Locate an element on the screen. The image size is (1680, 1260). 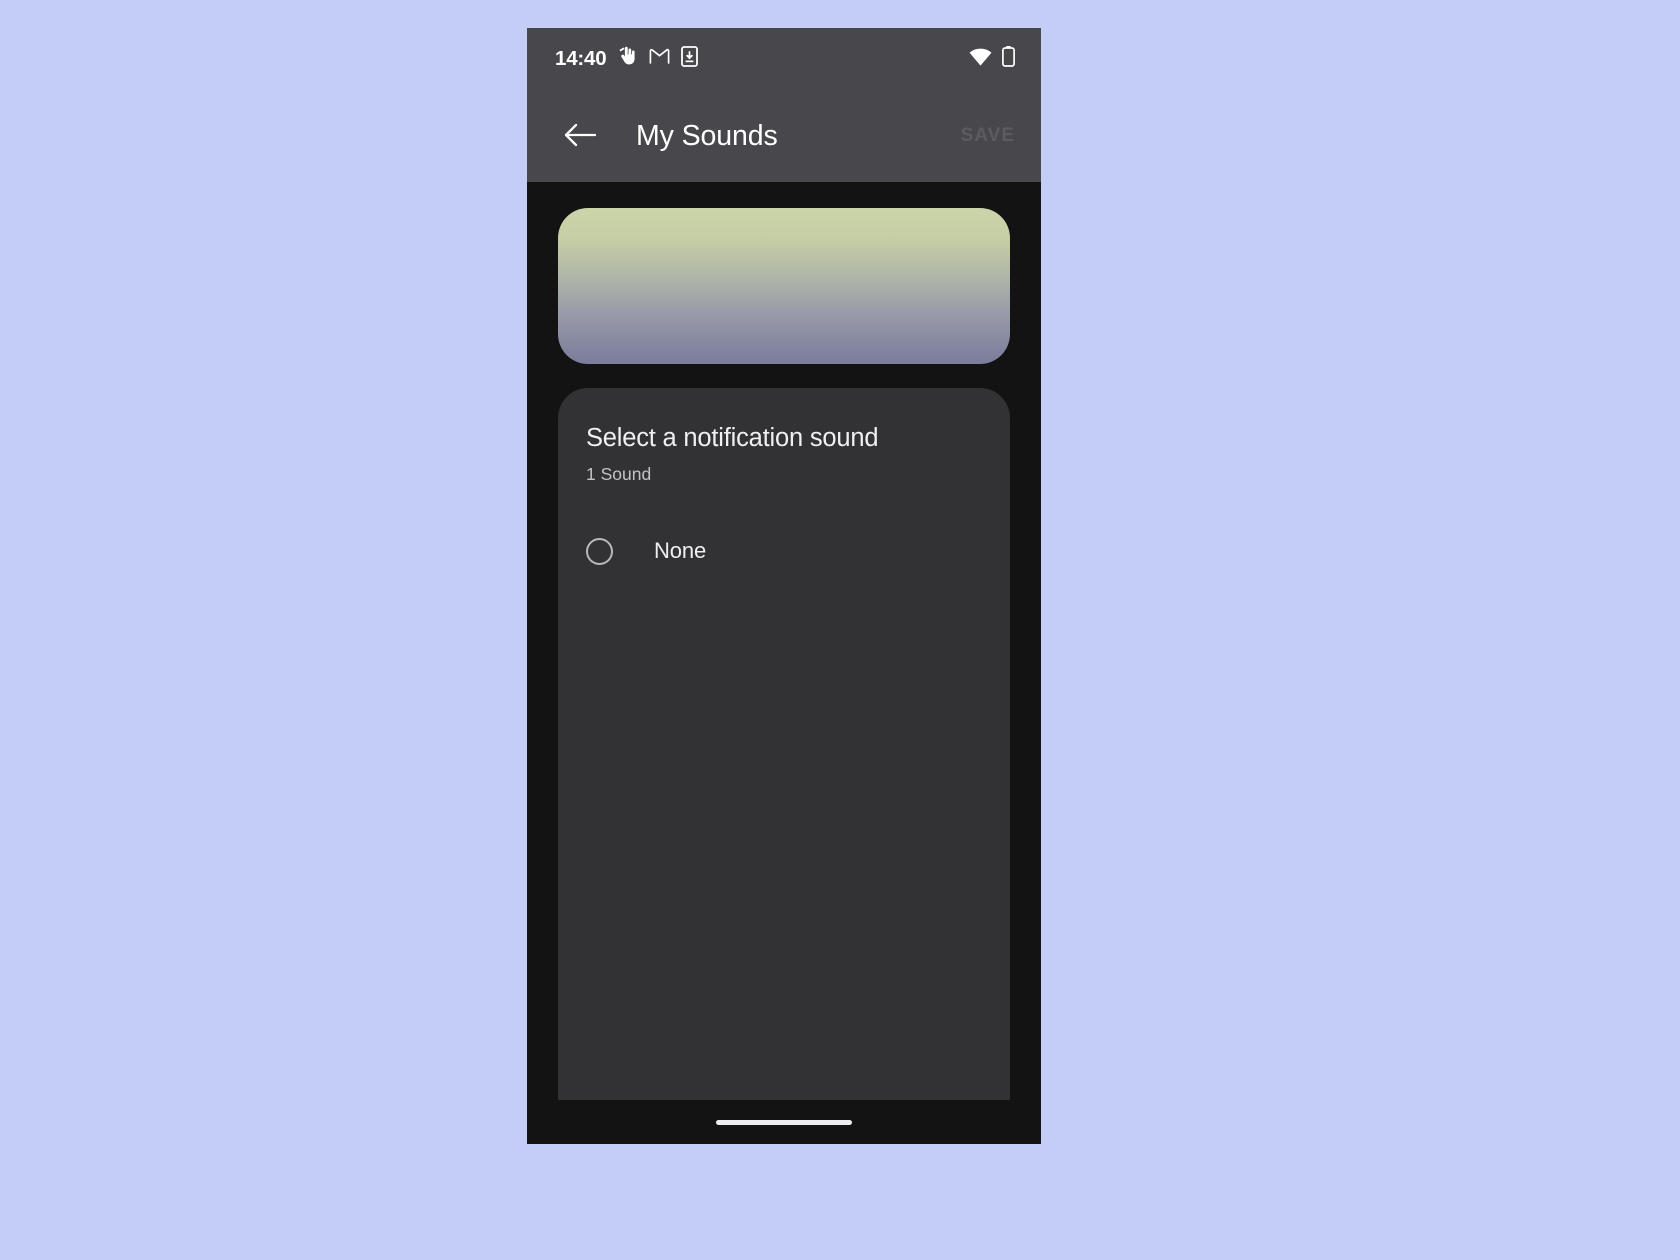
status-bar: 14:40 is located at coordinates (784, 59).